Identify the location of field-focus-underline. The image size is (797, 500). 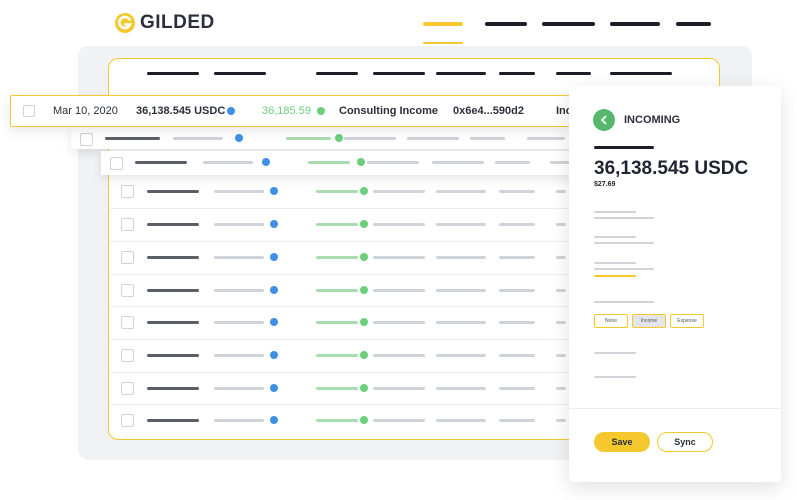
(615, 276).